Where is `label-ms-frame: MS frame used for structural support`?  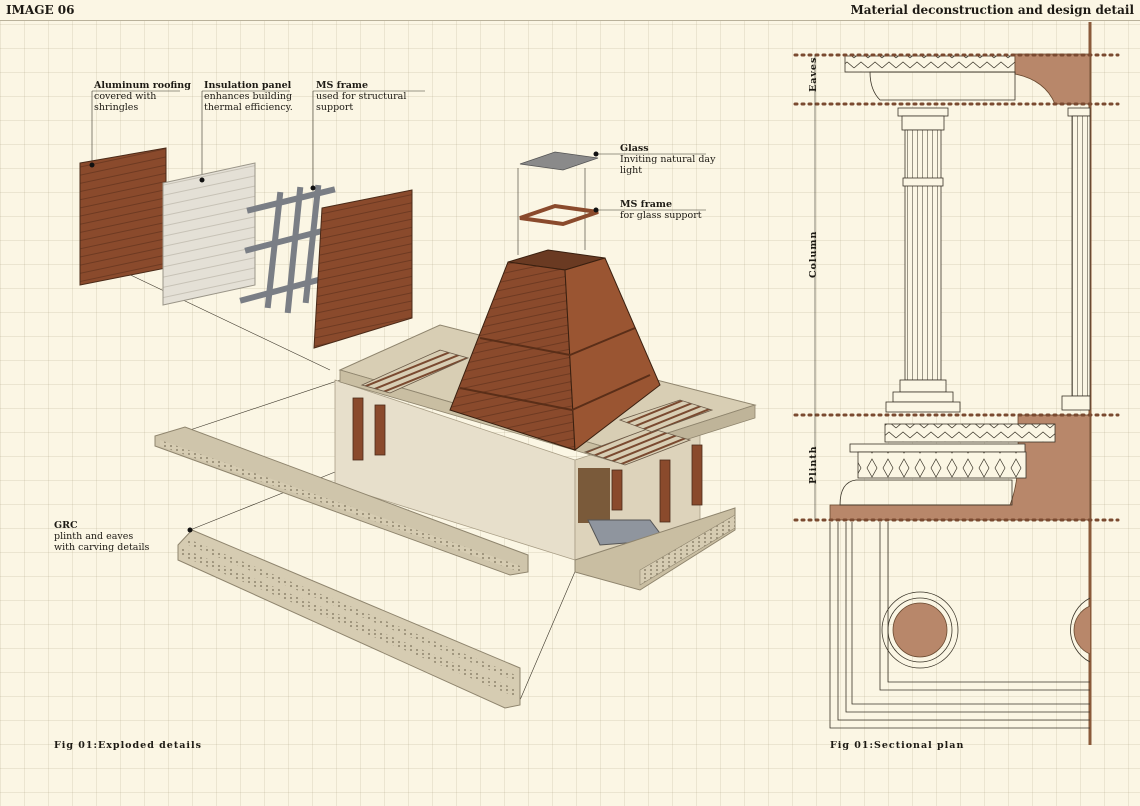
label-ms-frame: MS frame used for structural support is located at coordinates (361, 96).